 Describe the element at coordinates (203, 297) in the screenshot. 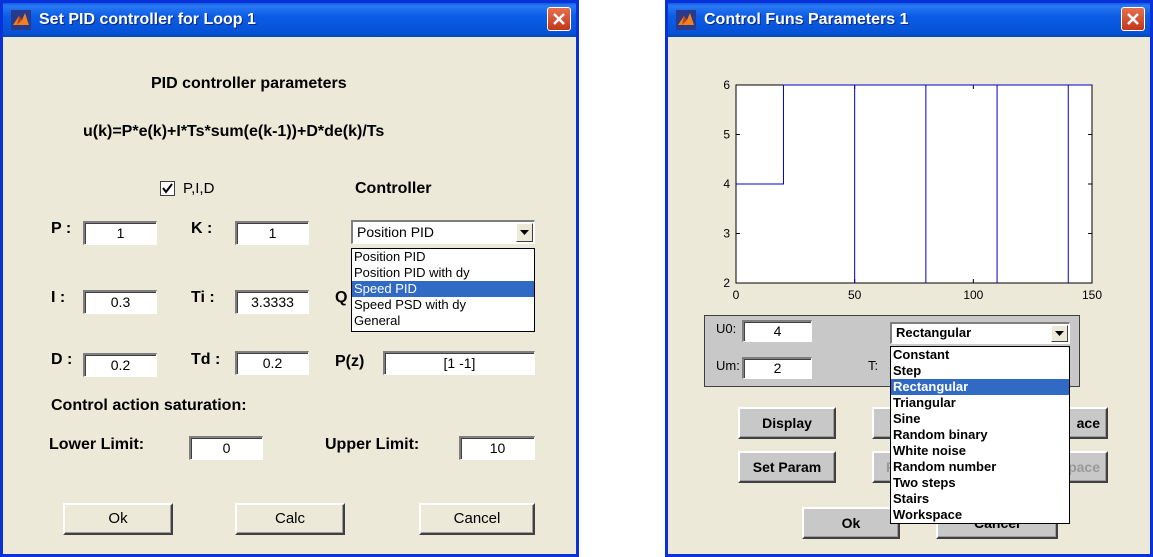

I see `ti-label: Ti :` at that location.